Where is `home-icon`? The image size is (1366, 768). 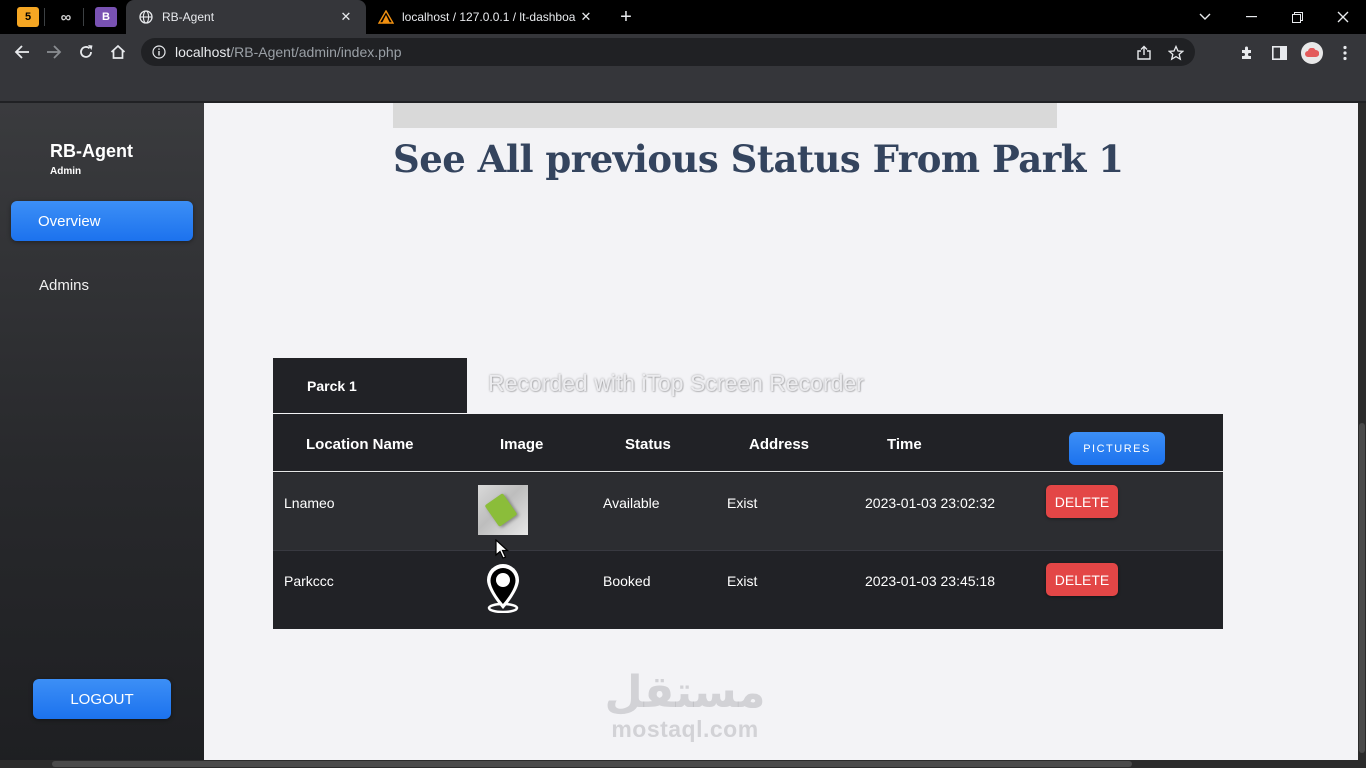
home-icon is located at coordinates (118, 52).